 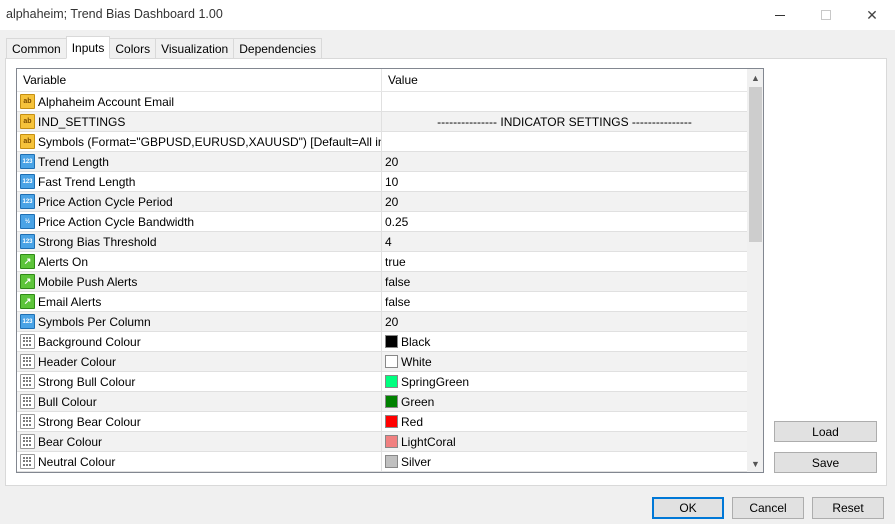 What do you see at coordinates (825, 431) in the screenshot?
I see `load-button: Load` at bounding box center [825, 431].